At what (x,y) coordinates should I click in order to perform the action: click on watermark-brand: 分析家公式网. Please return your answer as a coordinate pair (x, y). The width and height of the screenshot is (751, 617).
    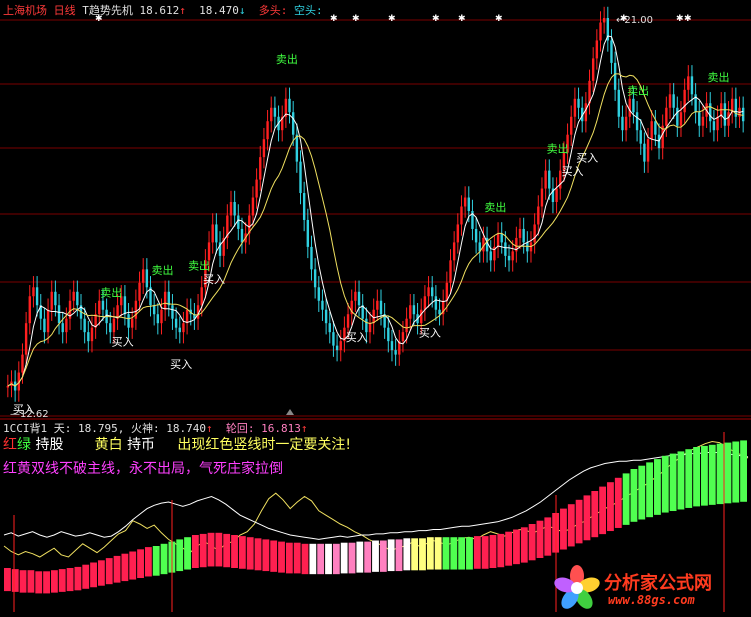
    Looking at the image, I should click on (658, 583).